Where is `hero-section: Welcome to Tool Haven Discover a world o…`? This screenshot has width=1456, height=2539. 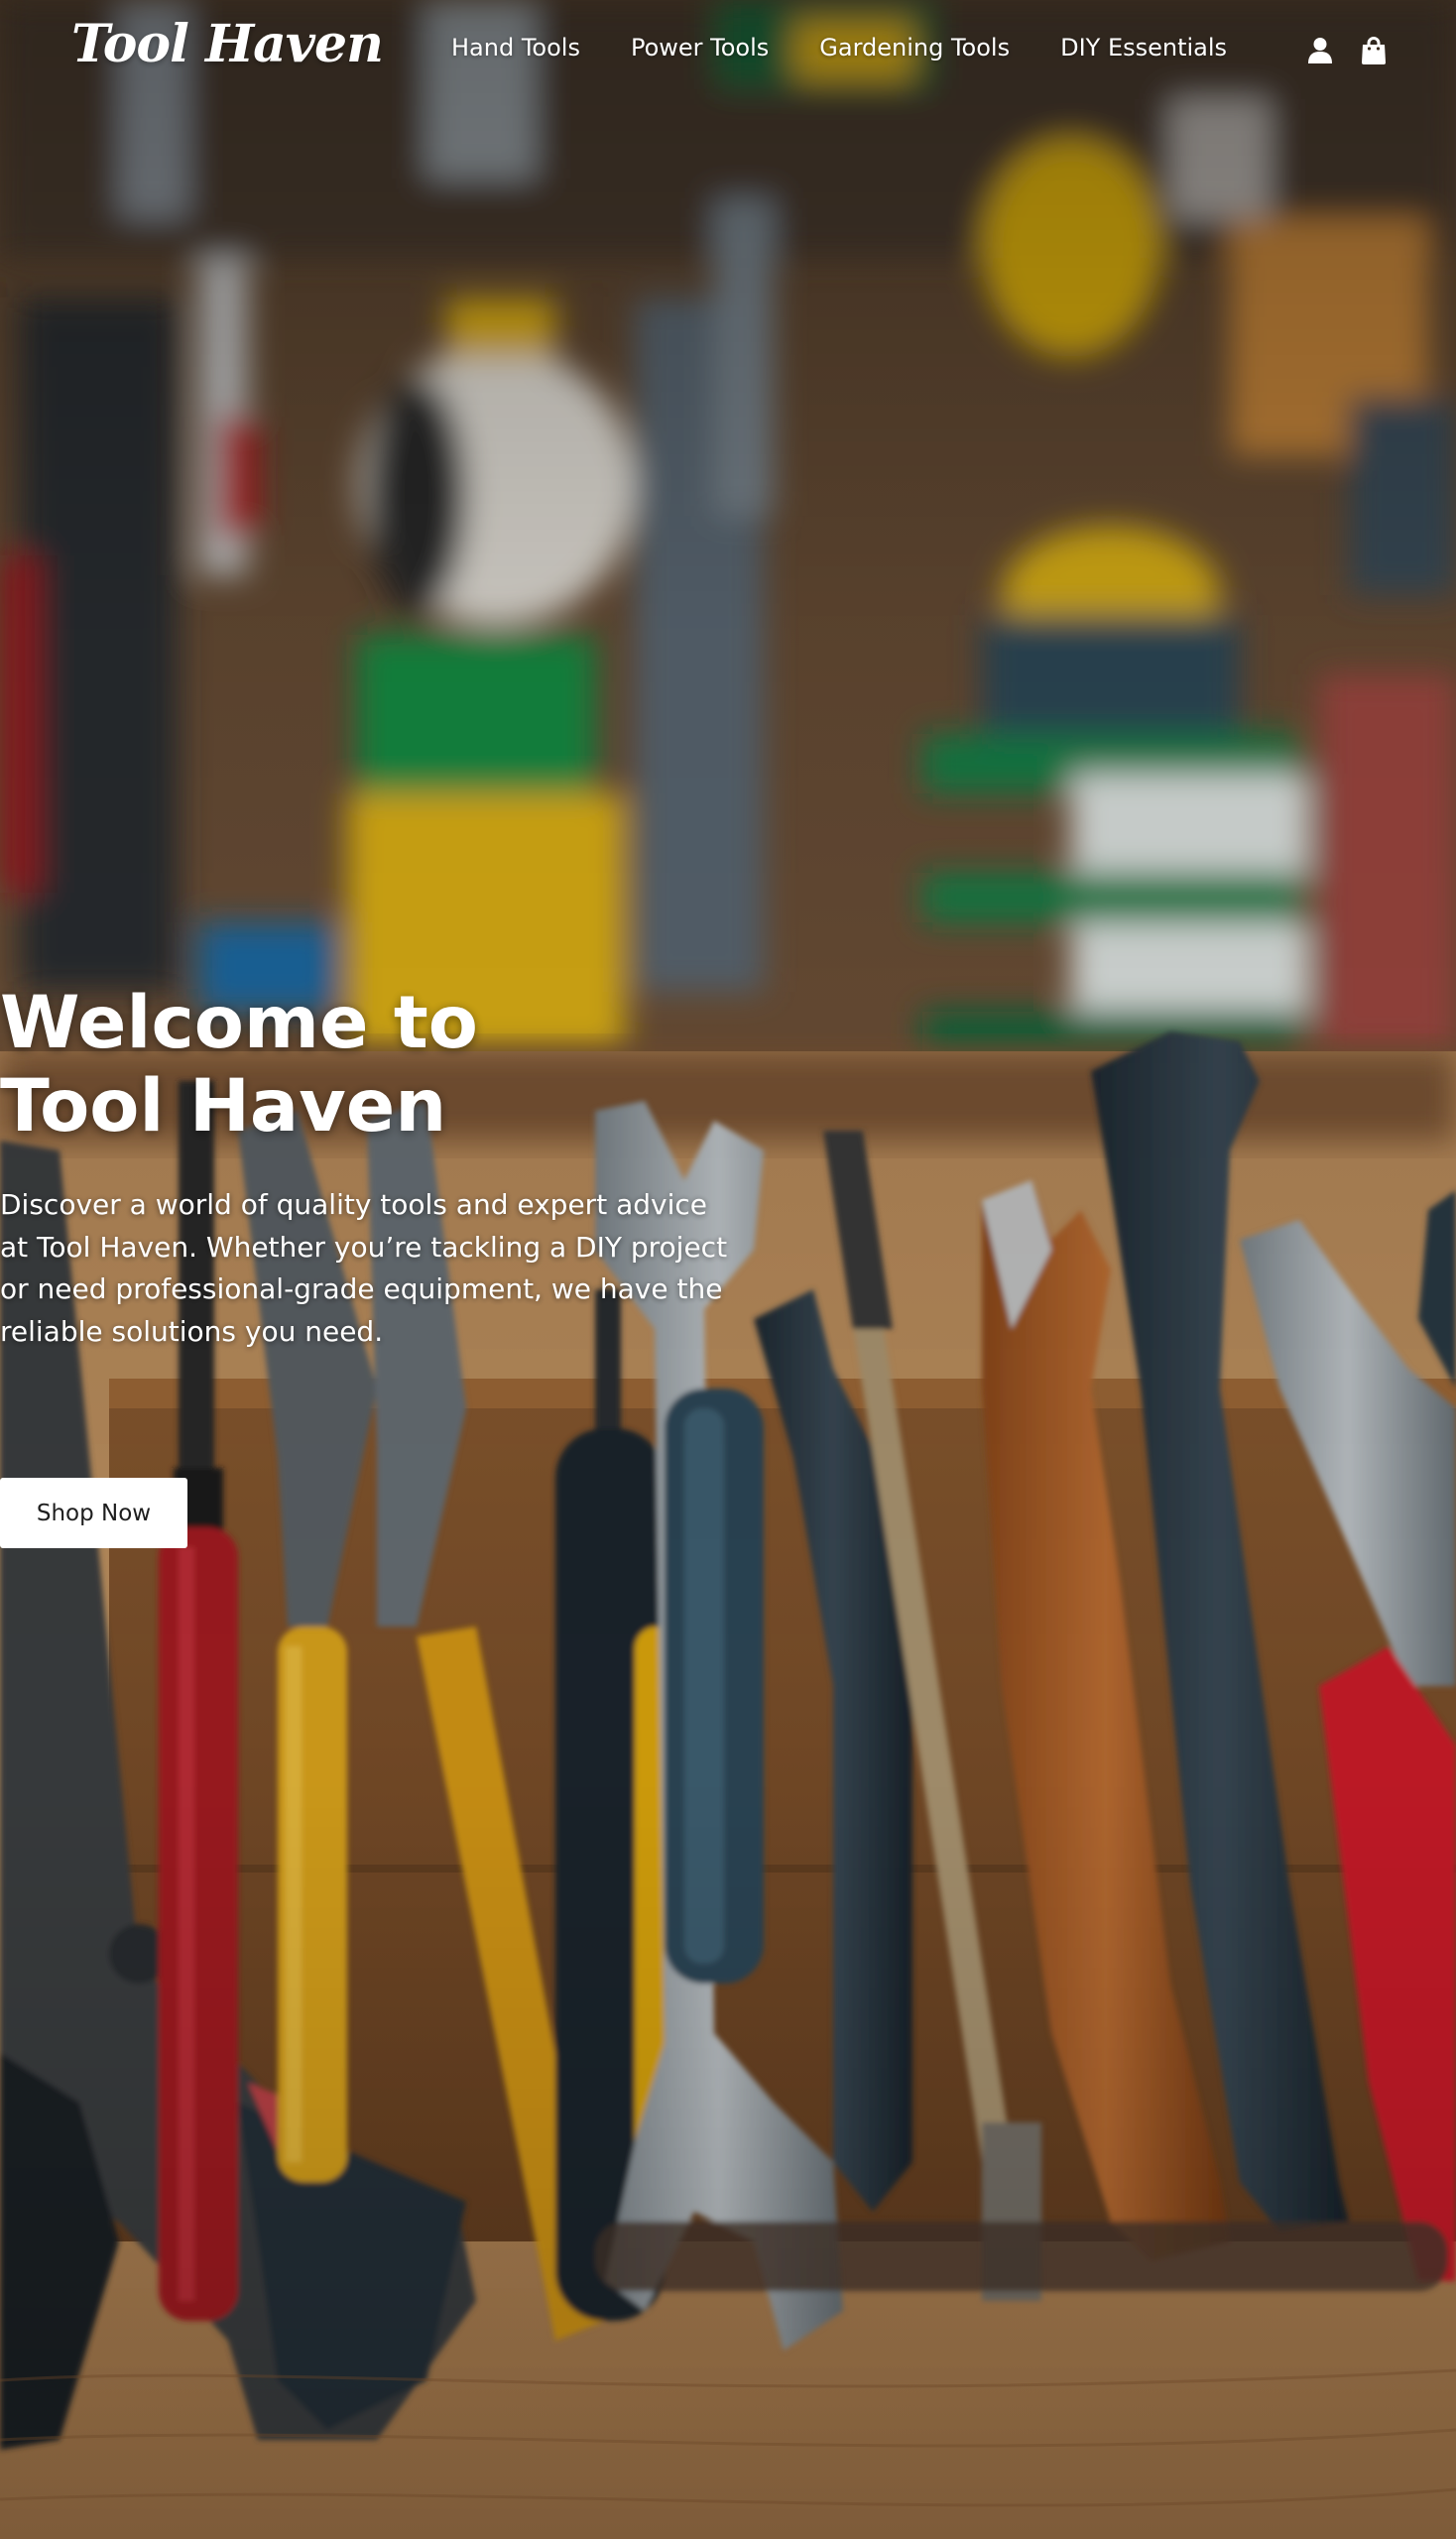 hero-section: Welcome to Tool Haven Discover a world o… is located at coordinates (377, 1167).